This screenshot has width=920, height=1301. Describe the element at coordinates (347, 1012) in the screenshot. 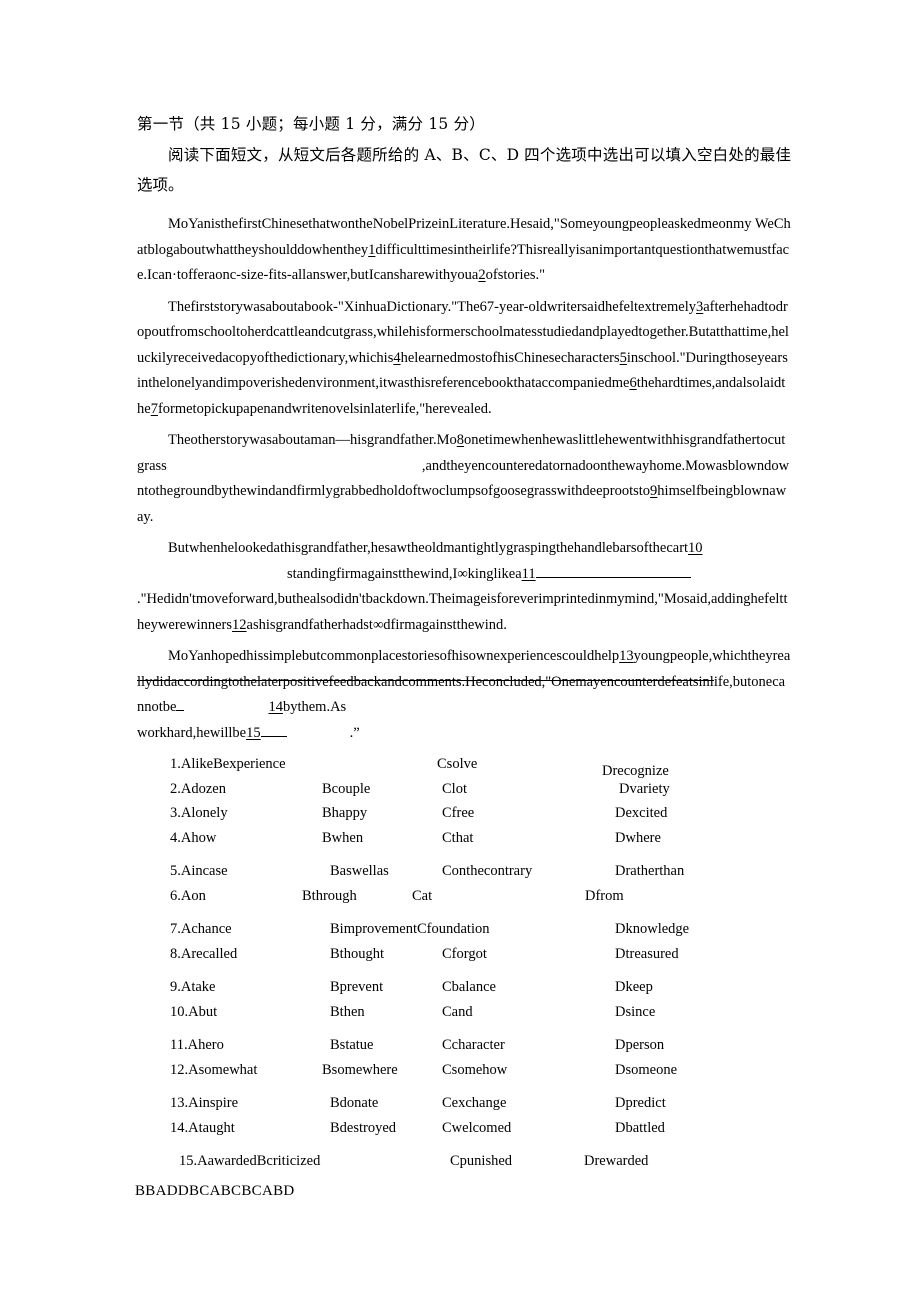

I see `option-10-b: Bthen` at that location.